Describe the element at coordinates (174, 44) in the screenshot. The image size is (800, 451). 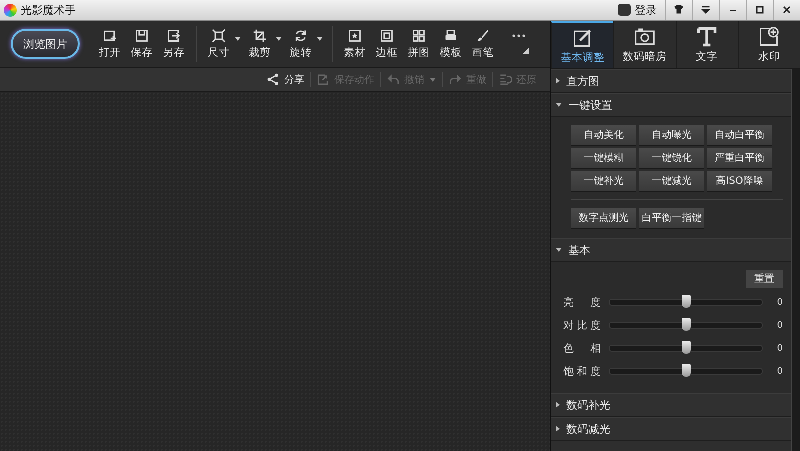
I see `toolbar-button: 另存` at that location.